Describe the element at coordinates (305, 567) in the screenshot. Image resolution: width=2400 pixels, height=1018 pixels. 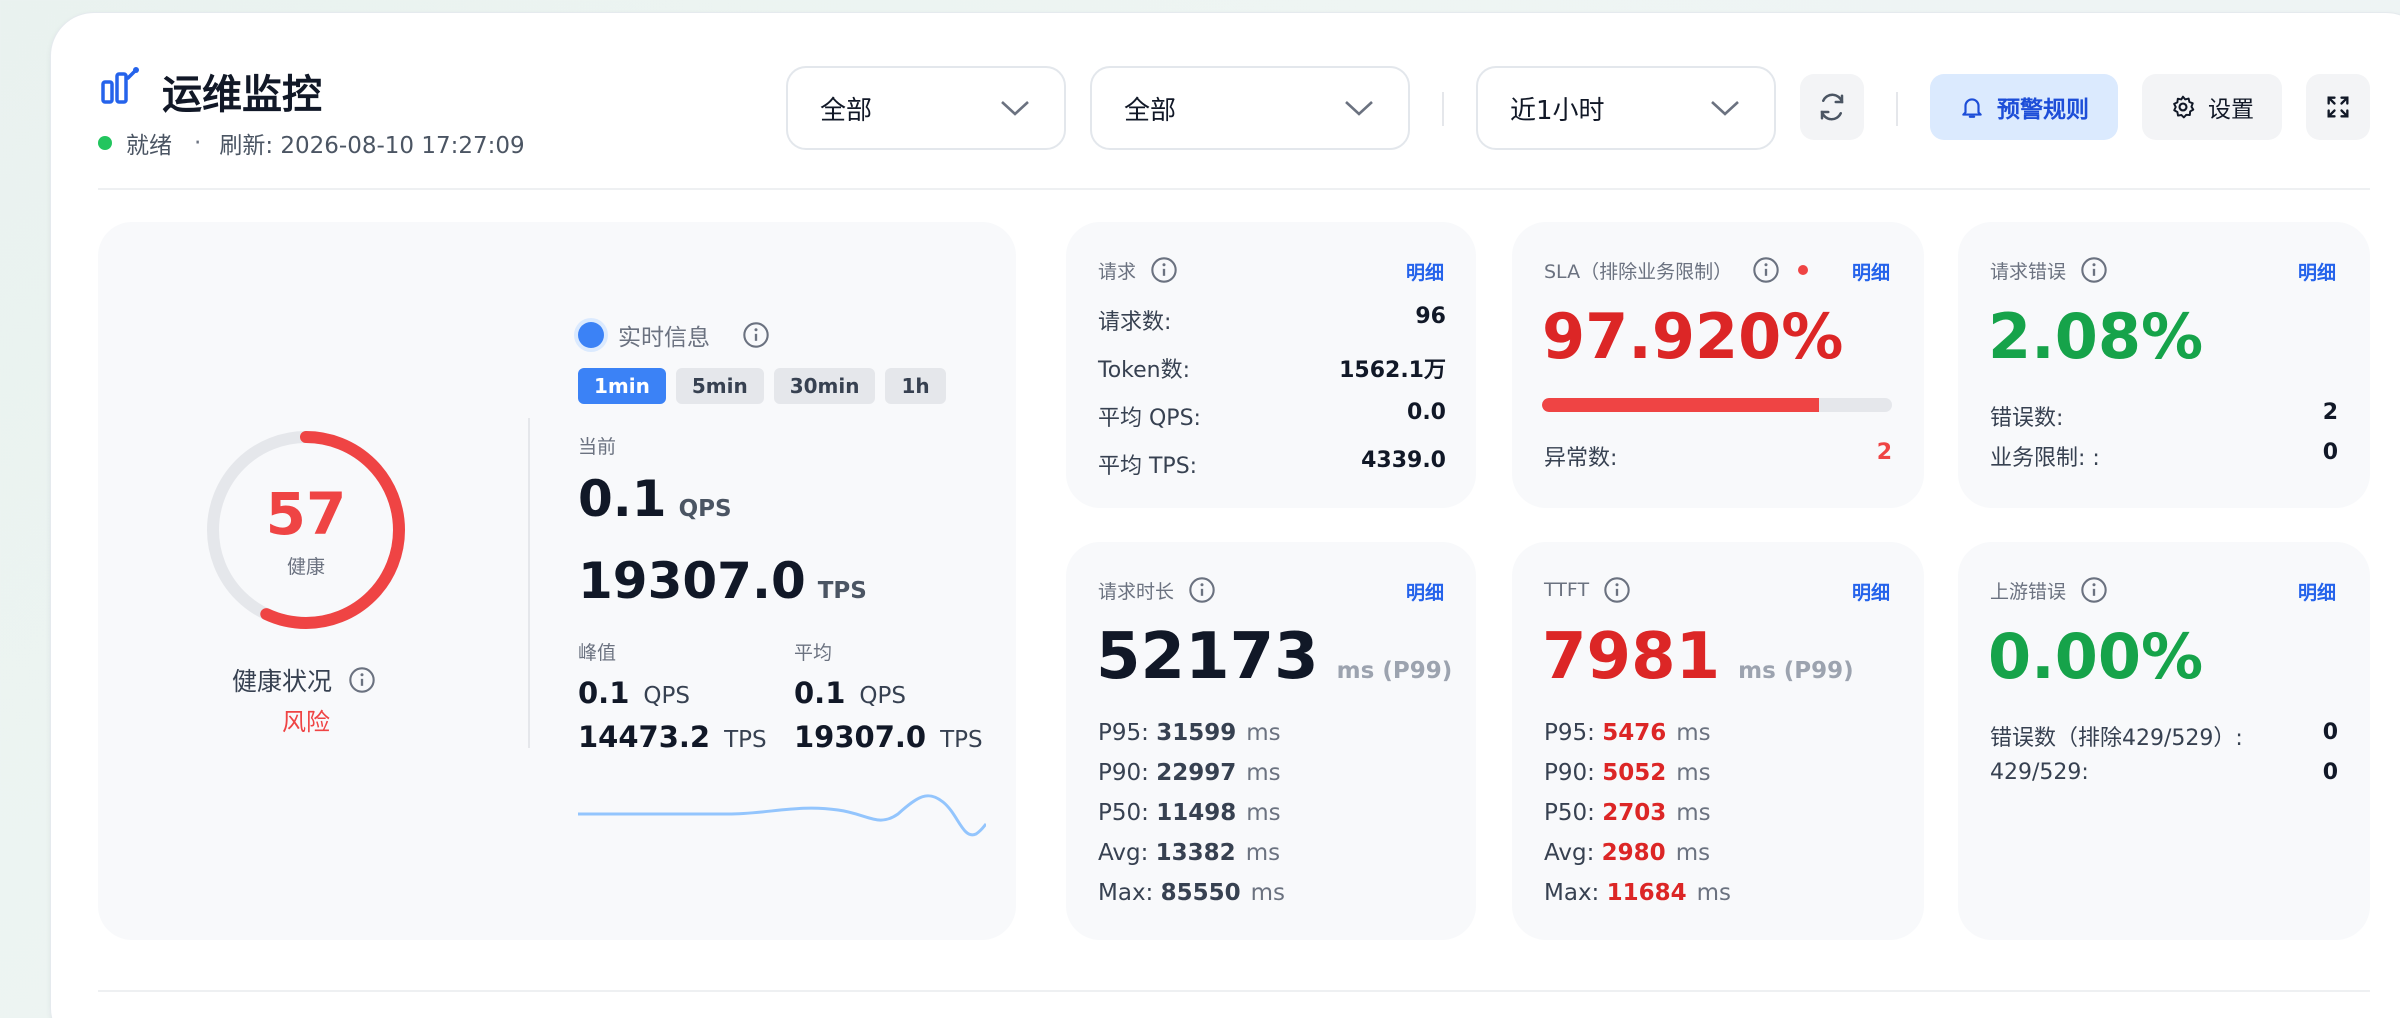
I see `health-score-label: 健康` at that location.